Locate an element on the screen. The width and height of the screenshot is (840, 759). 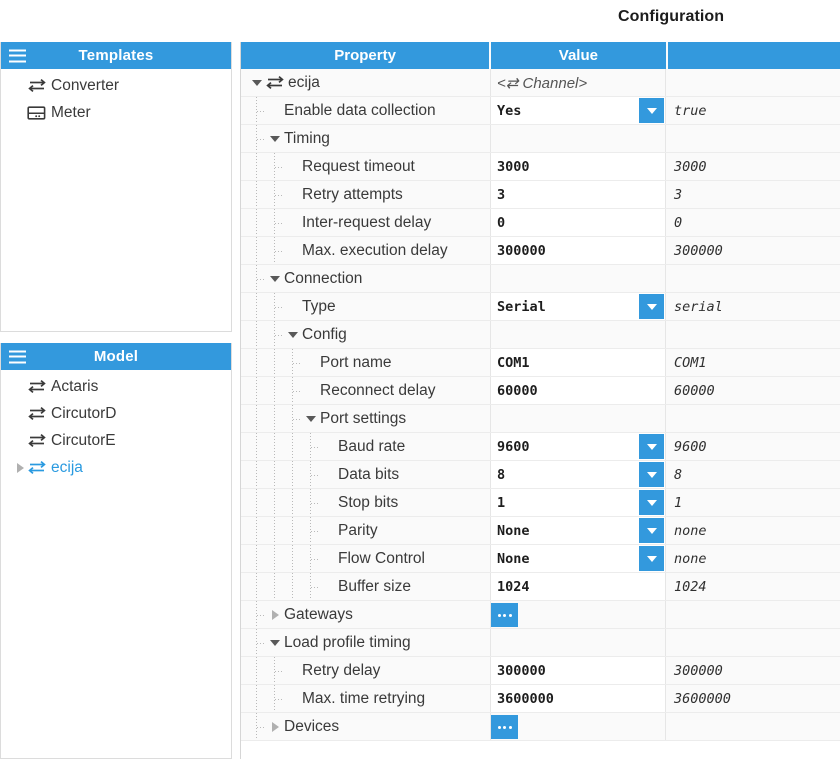
model-item-circutord: CircutorD is located at coordinates (116, 413).